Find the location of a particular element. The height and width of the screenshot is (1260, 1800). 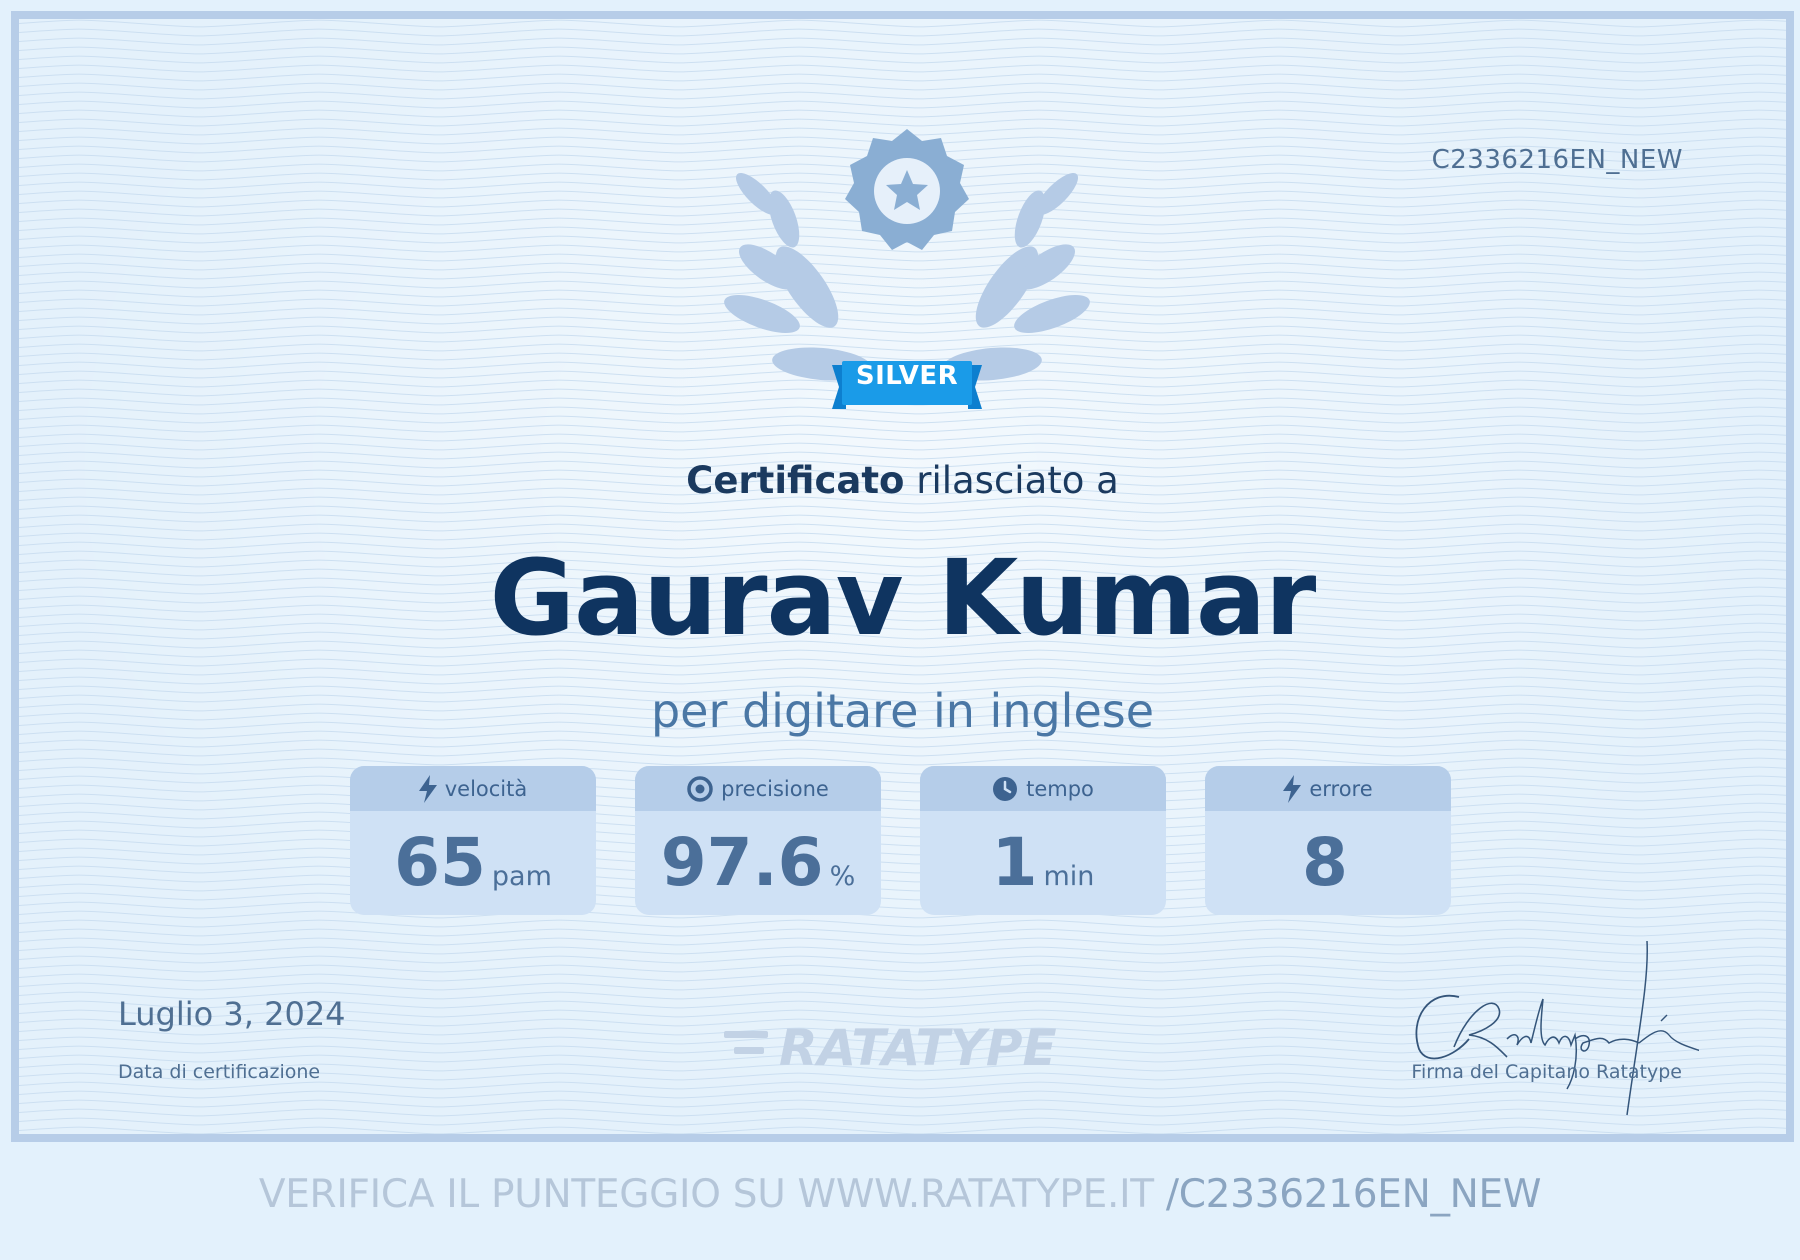

stat-value: 8 is located at coordinates (1325, 862).